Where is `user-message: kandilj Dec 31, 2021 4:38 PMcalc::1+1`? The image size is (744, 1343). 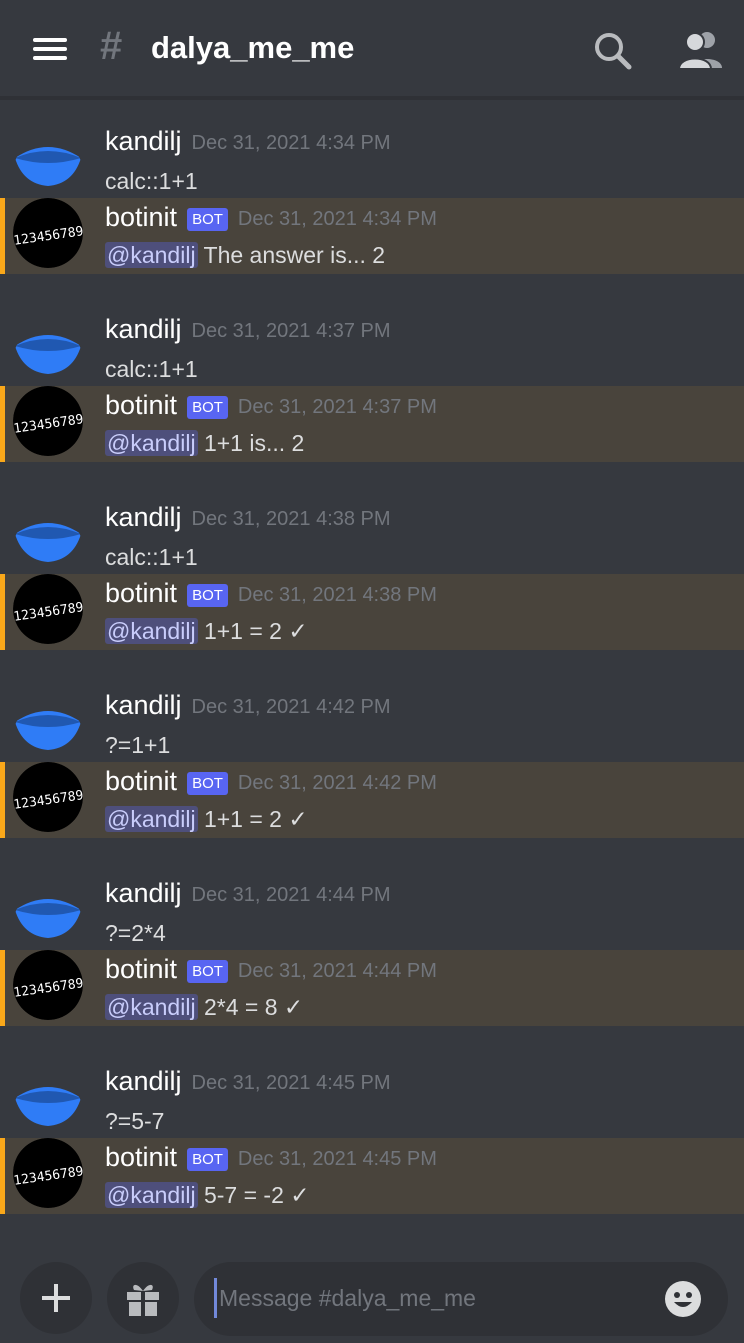 user-message: kandilj Dec 31, 2021 4:38 PMcalc::1+1 is located at coordinates (372, 527).